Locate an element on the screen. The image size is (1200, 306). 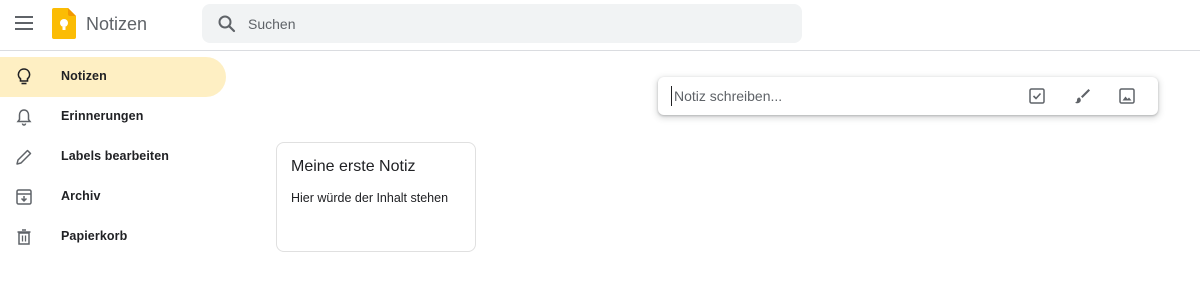
sidebar-item-label: Papierkorb is located at coordinates (94, 236).